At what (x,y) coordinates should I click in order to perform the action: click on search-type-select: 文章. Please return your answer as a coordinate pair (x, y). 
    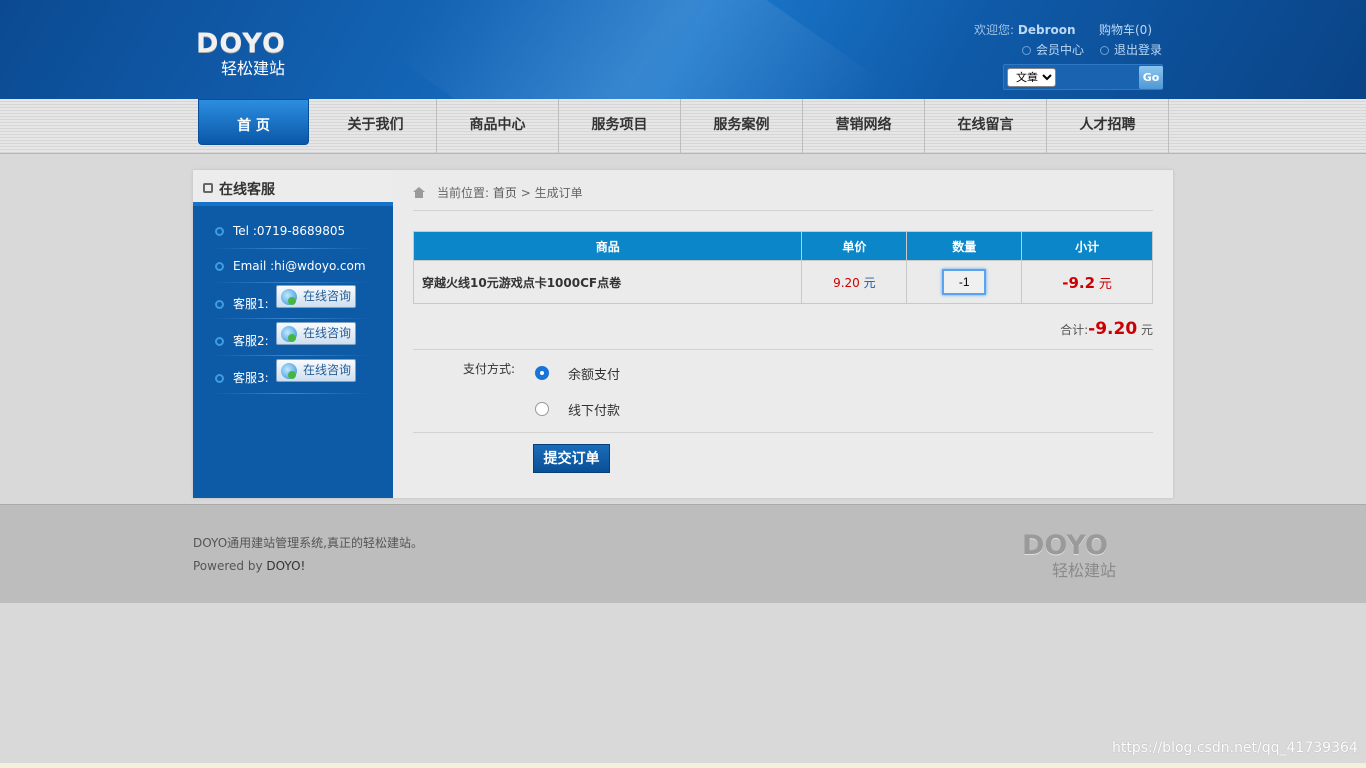
    Looking at the image, I should click on (1031, 77).